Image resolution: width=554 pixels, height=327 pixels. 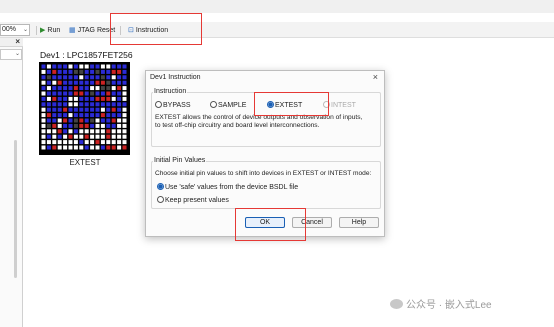 What do you see at coordinates (160, 199) in the screenshot?
I see `radio-circle-icon` at bounding box center [160, 199].